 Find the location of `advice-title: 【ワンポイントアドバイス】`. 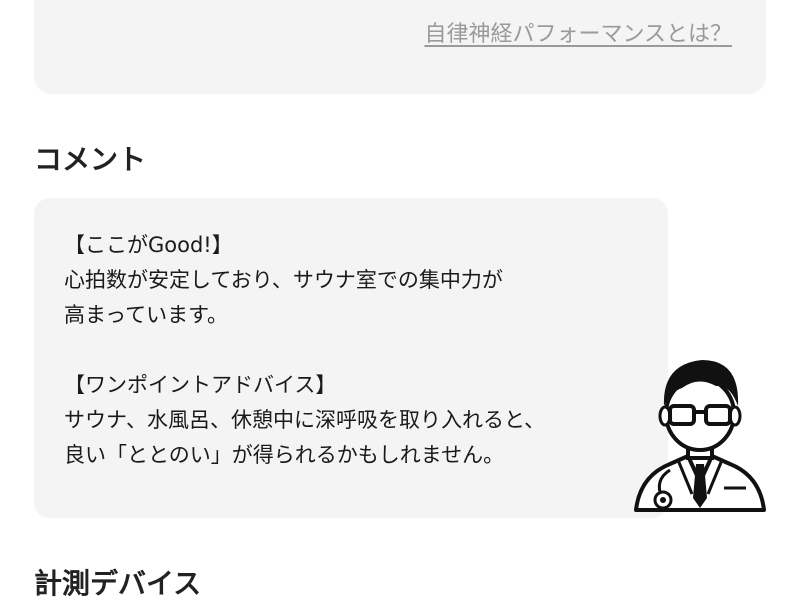

advice-title: 【ワンポイントアドバイス】 is located at coordinates (200, 385).